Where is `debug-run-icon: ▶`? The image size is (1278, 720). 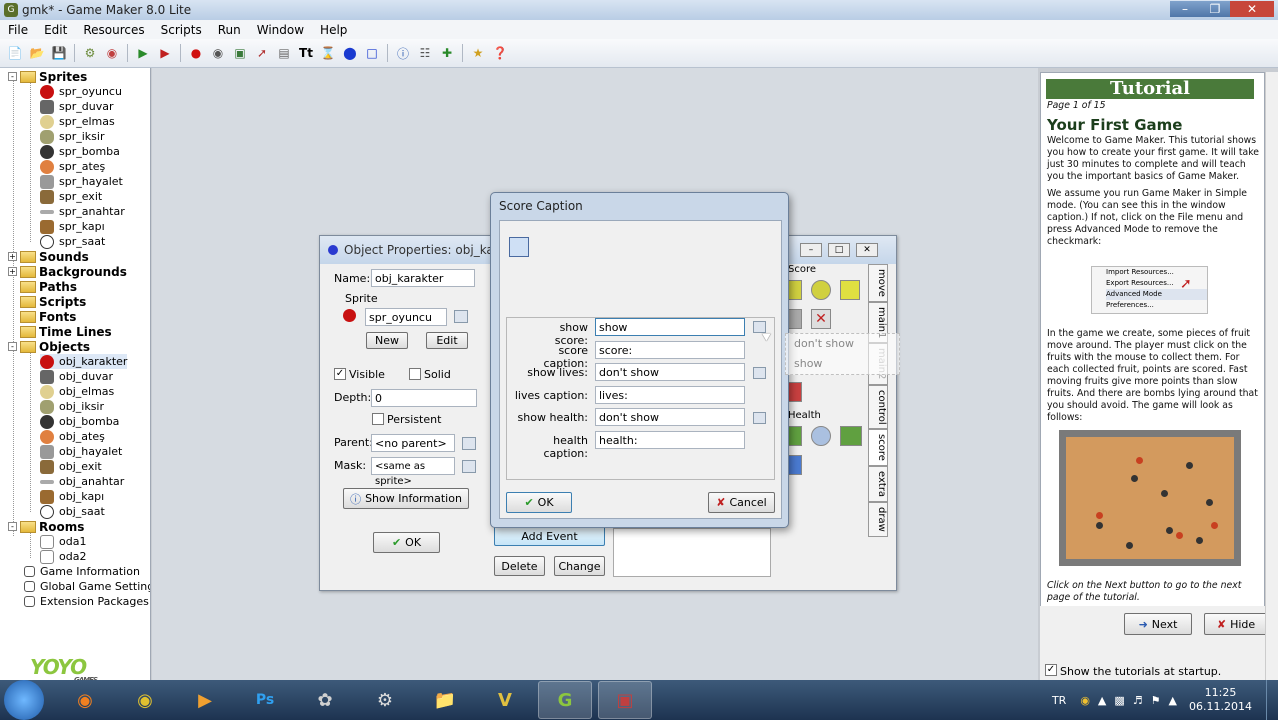
debug-run-icon: ▶ is located at coordinates (165, 53).